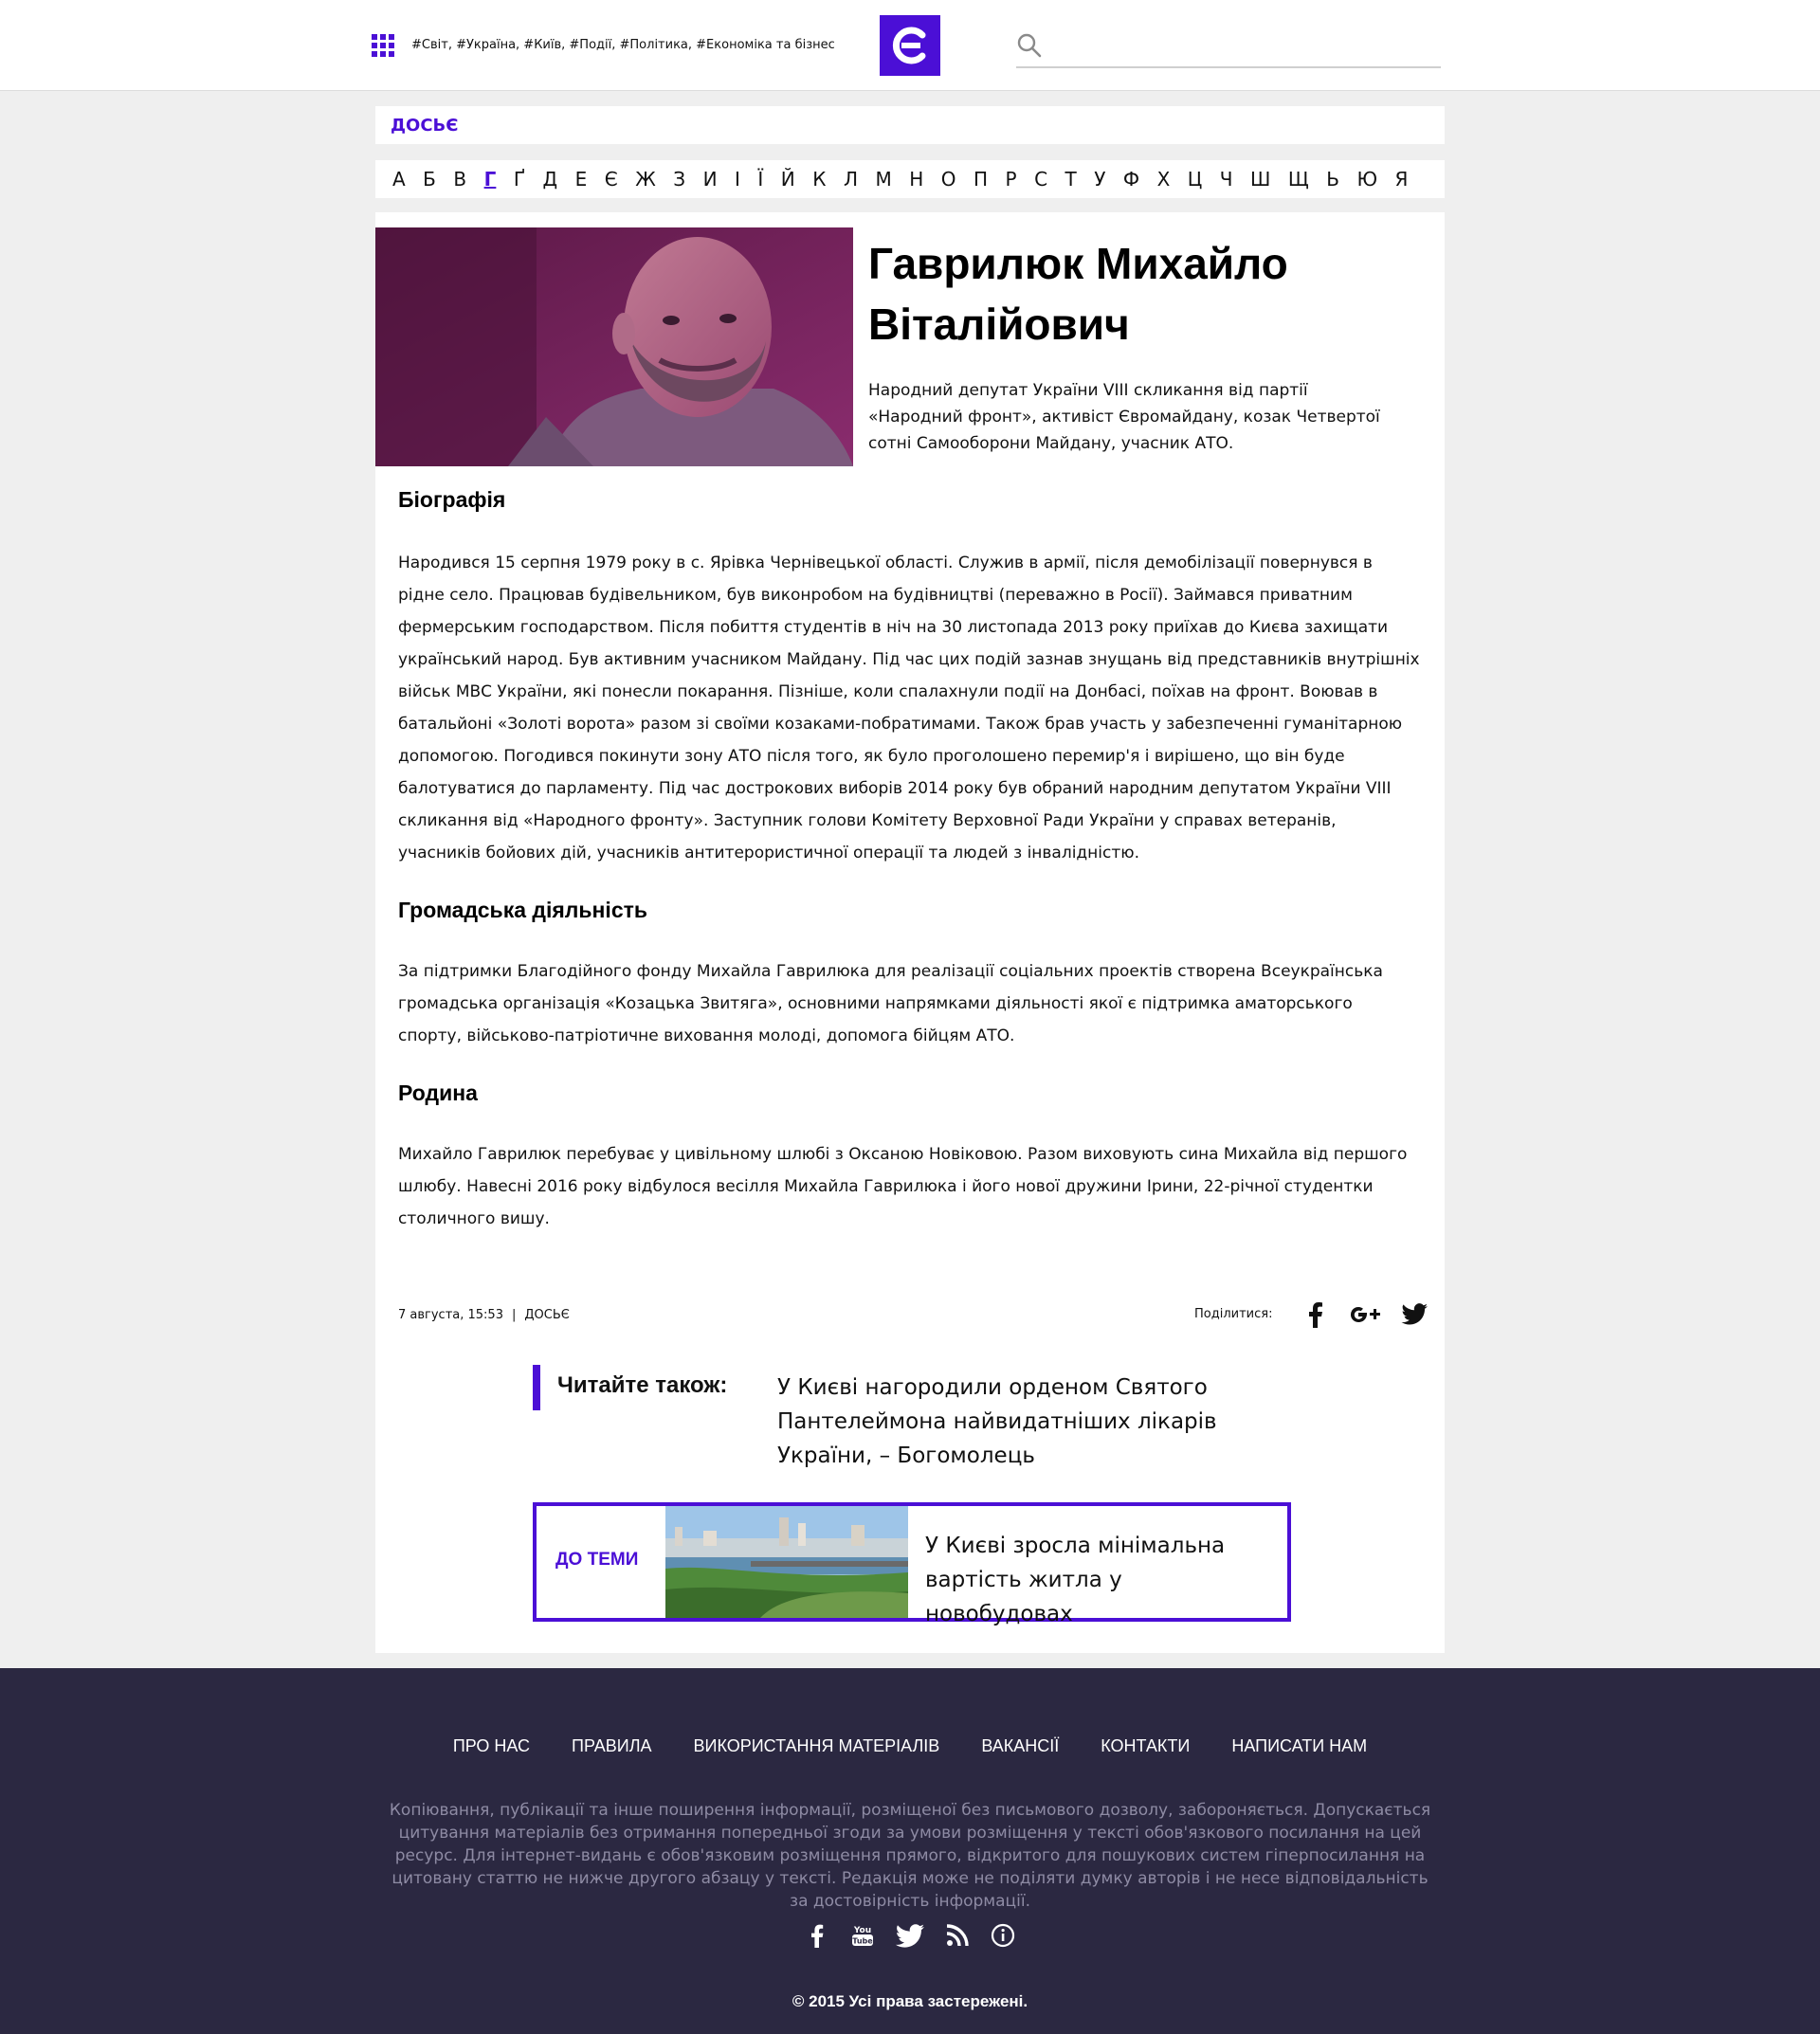 The width and height of the screenshot is (1820, 2034). I want to click on site-logo, so click(910, 45).